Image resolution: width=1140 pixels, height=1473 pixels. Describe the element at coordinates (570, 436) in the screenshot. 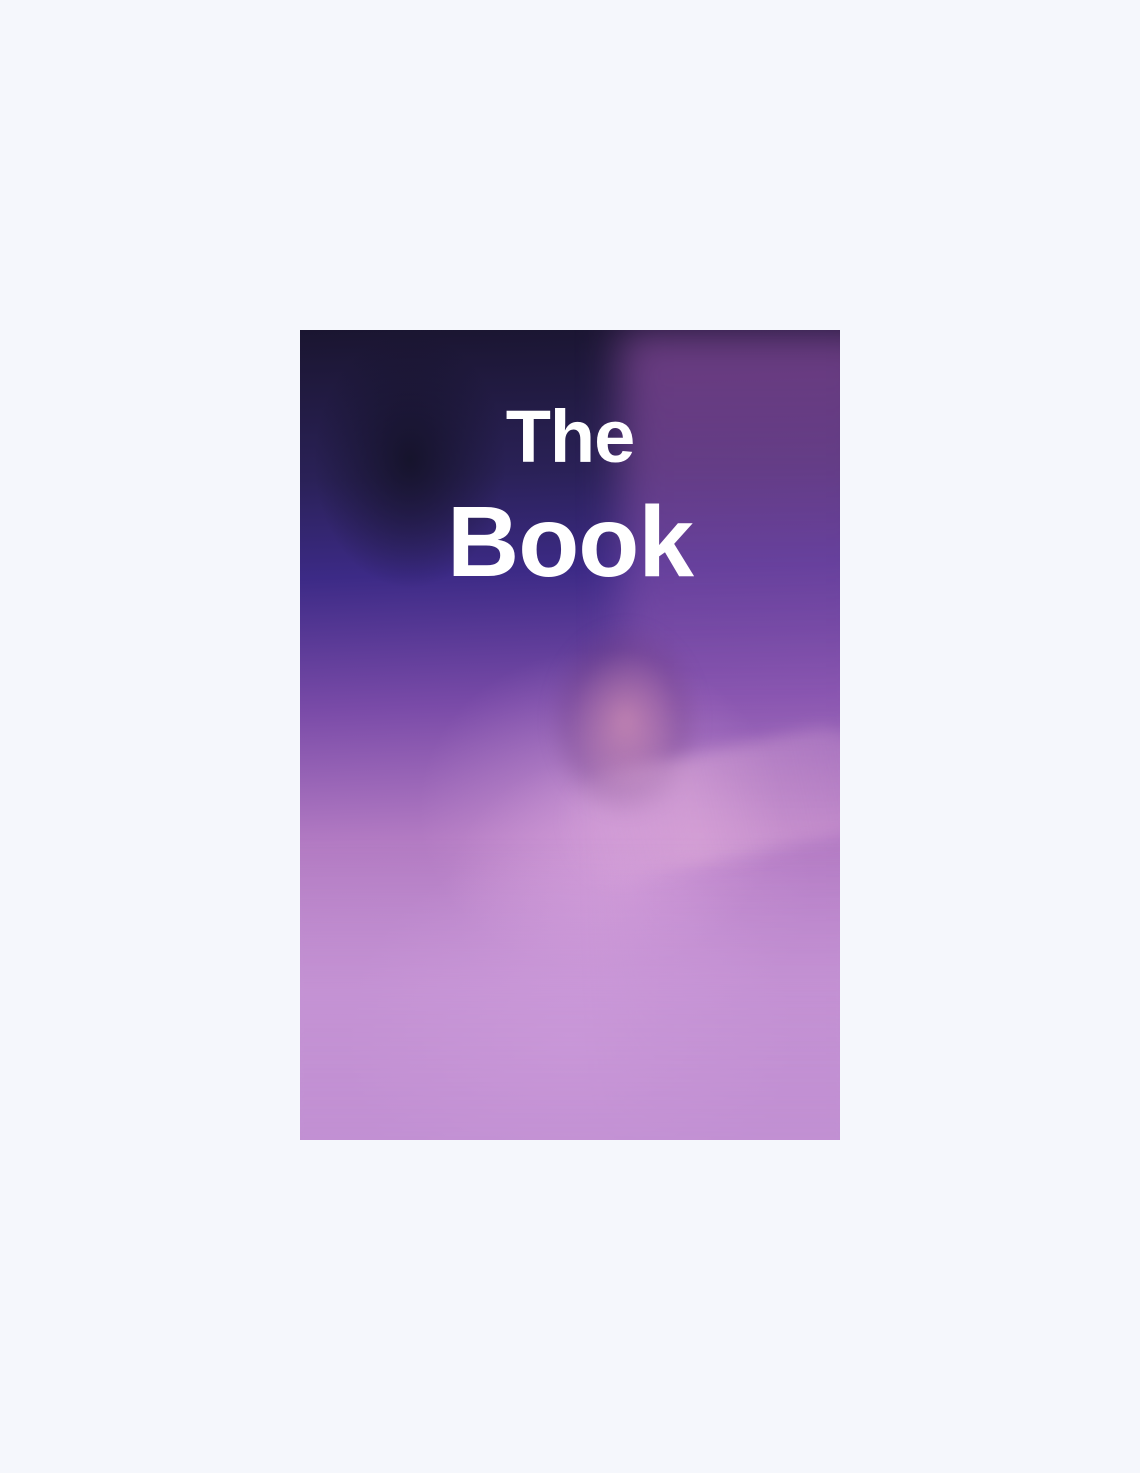

I see `cover-title-line1: The` at that location.